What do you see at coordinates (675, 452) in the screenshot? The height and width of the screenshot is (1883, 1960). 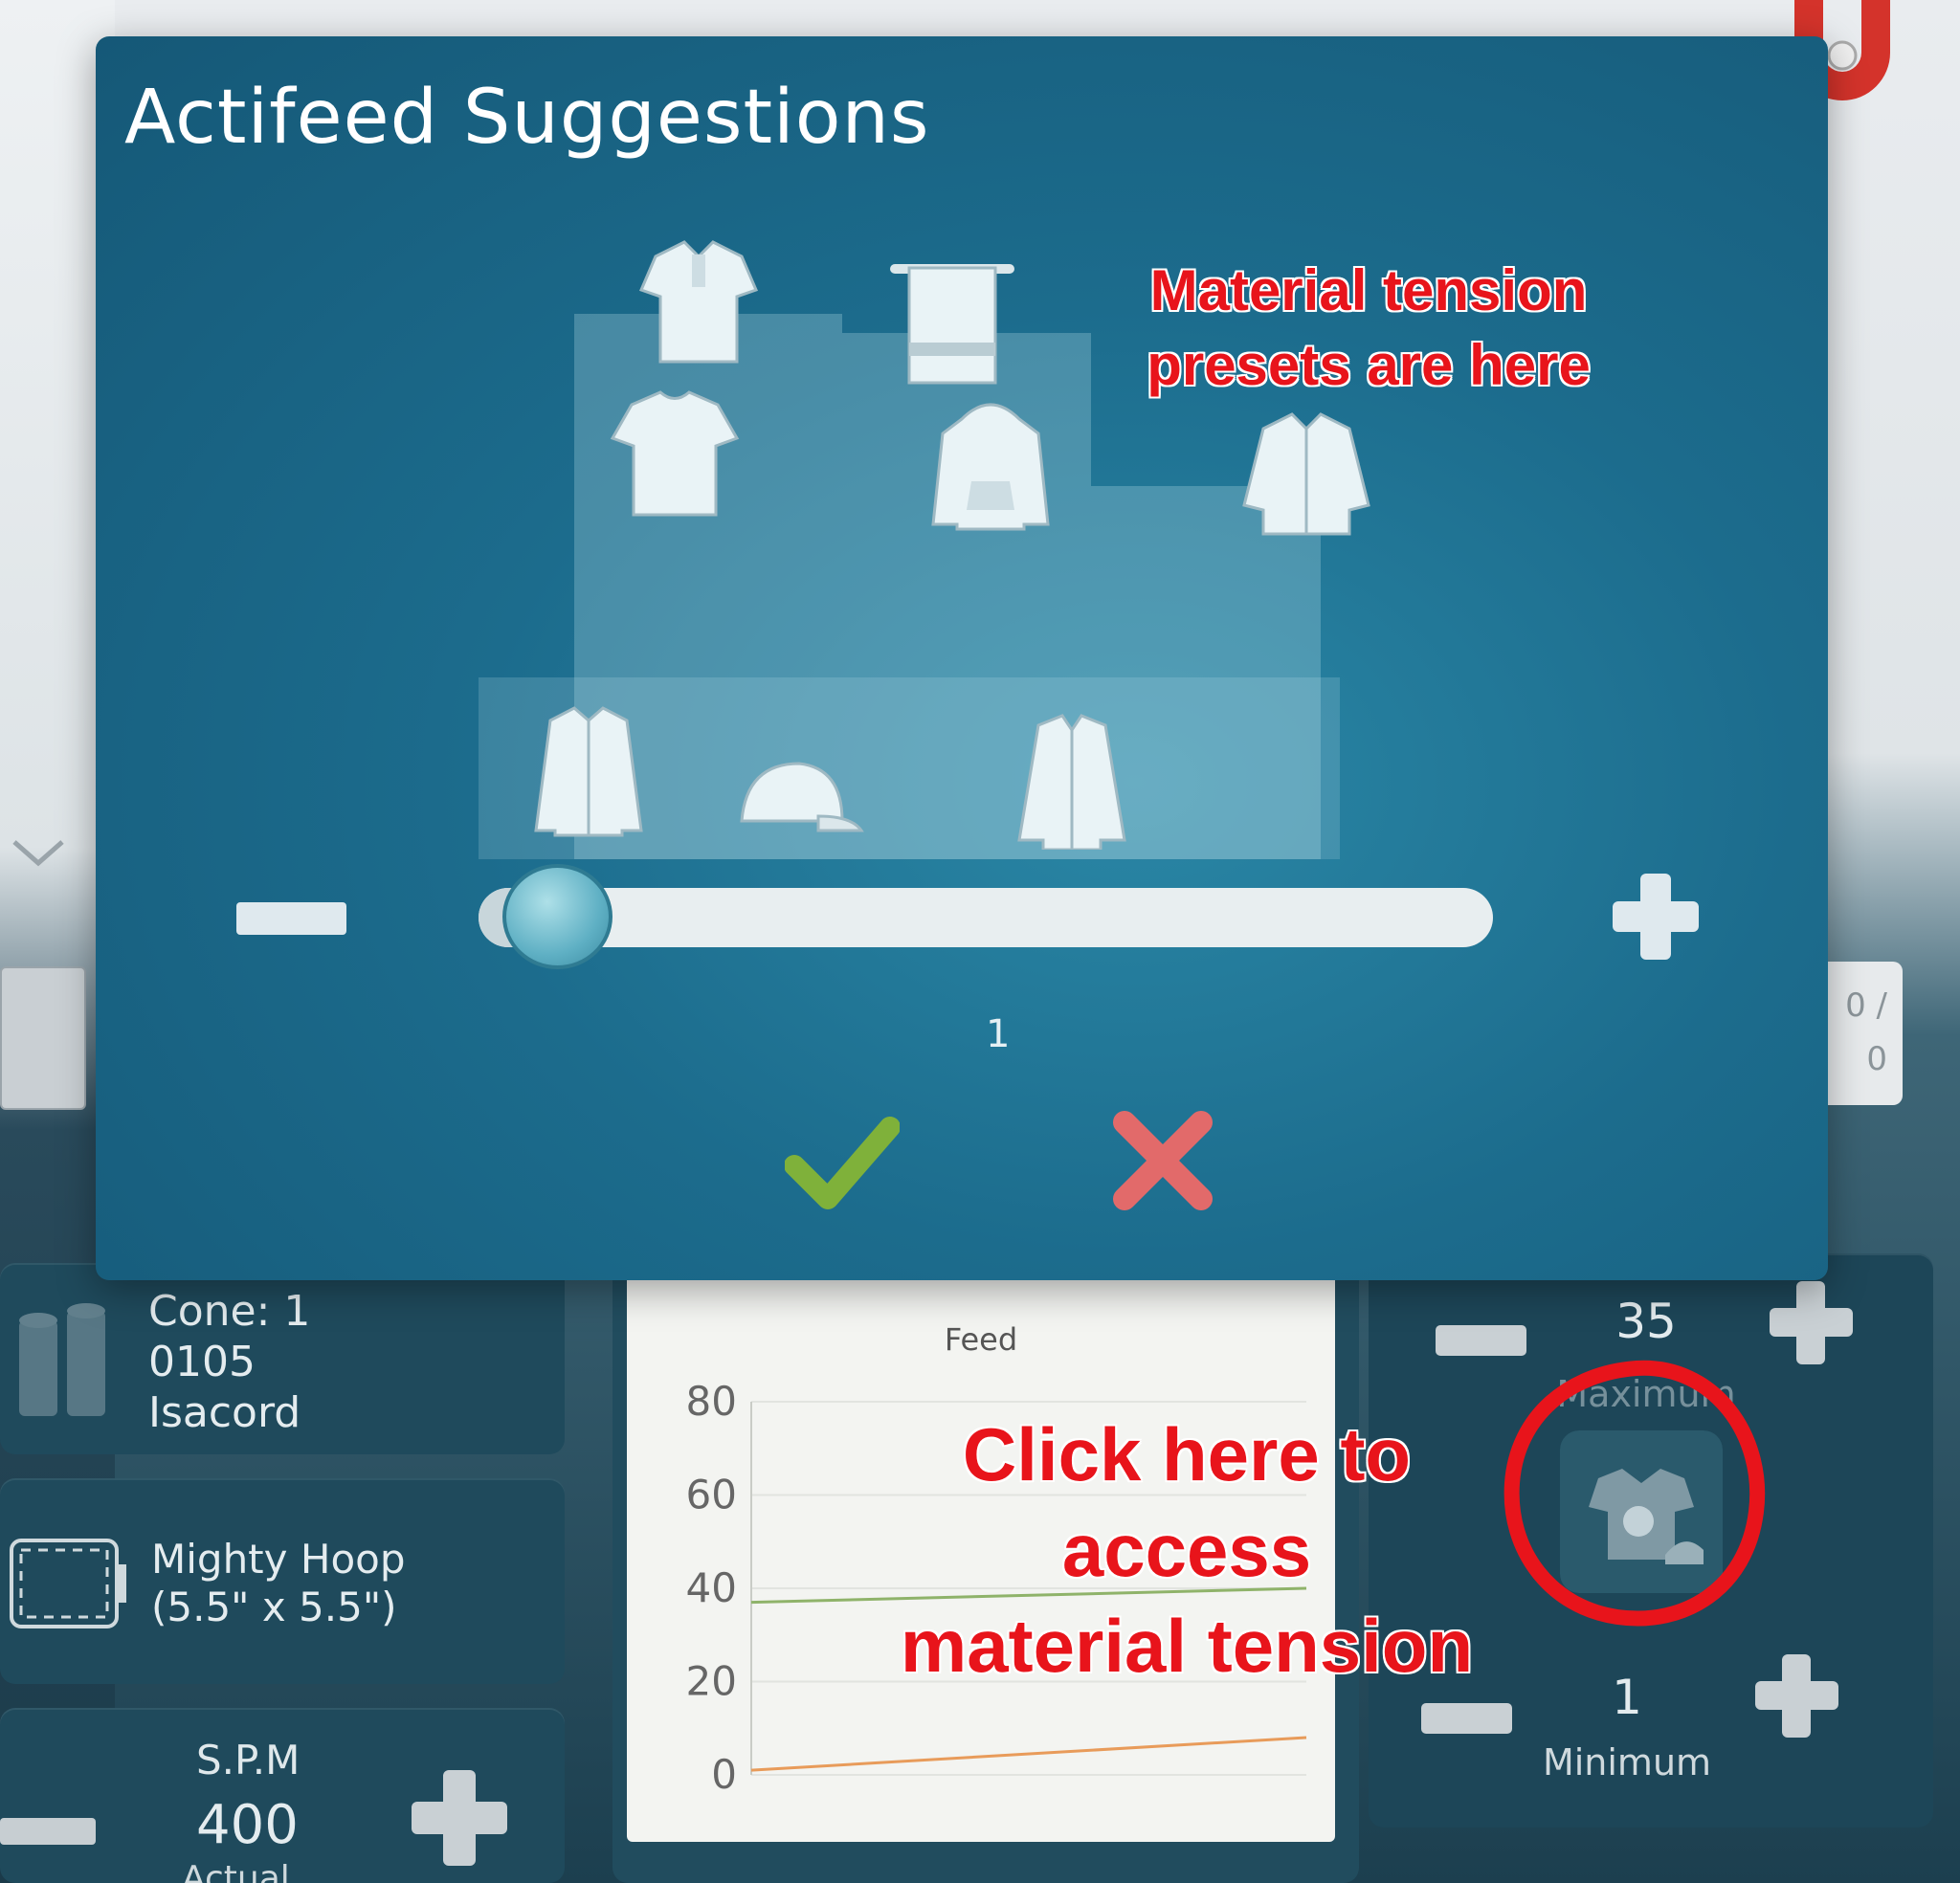 I see `t-shirt-icon` at bounding box center [675, 452].